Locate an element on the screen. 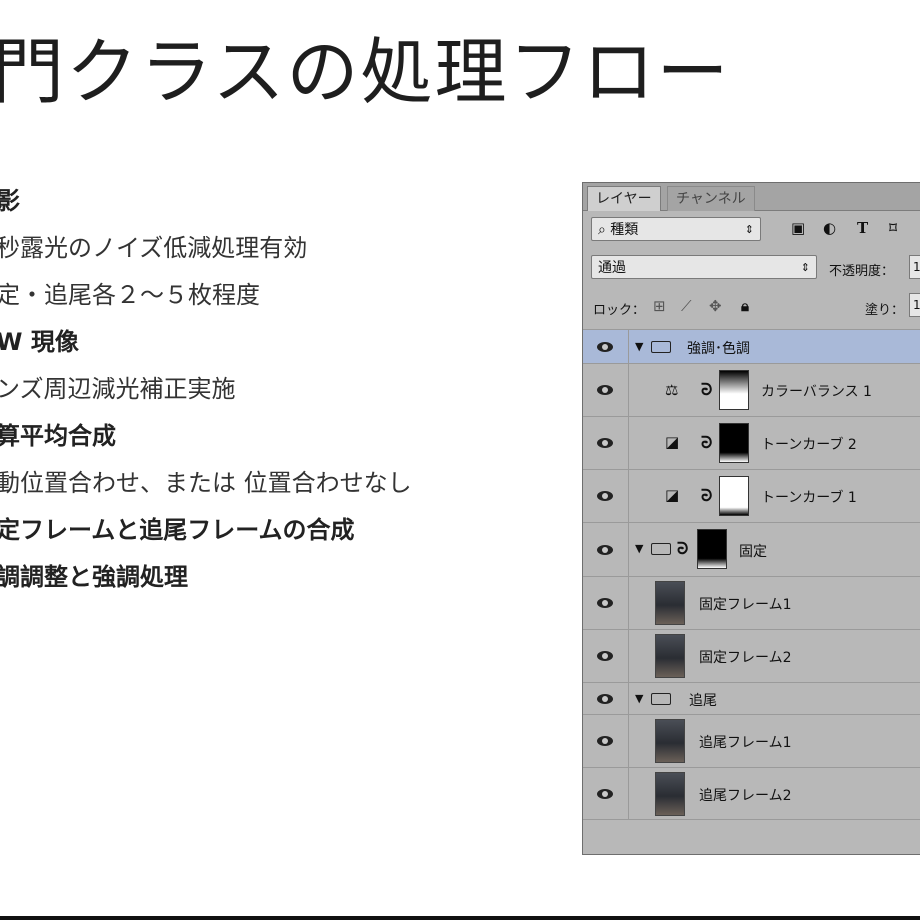  layer-row: 固定フレーム2 is located at coordinates (751, 655).